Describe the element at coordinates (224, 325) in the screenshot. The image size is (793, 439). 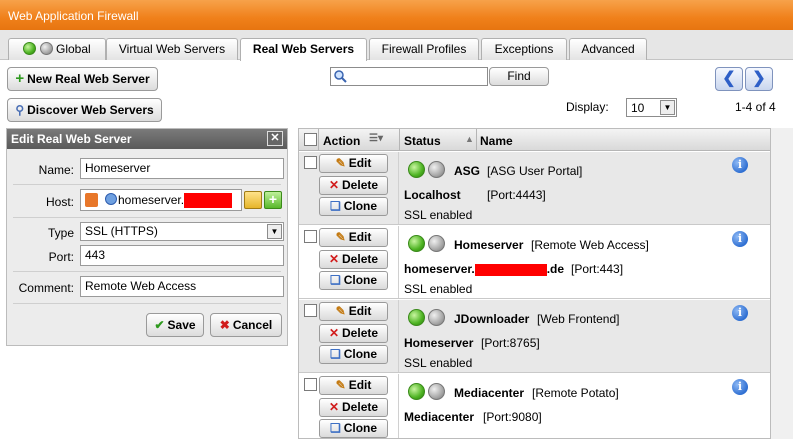
I see `close-icon: ✖` at that location.